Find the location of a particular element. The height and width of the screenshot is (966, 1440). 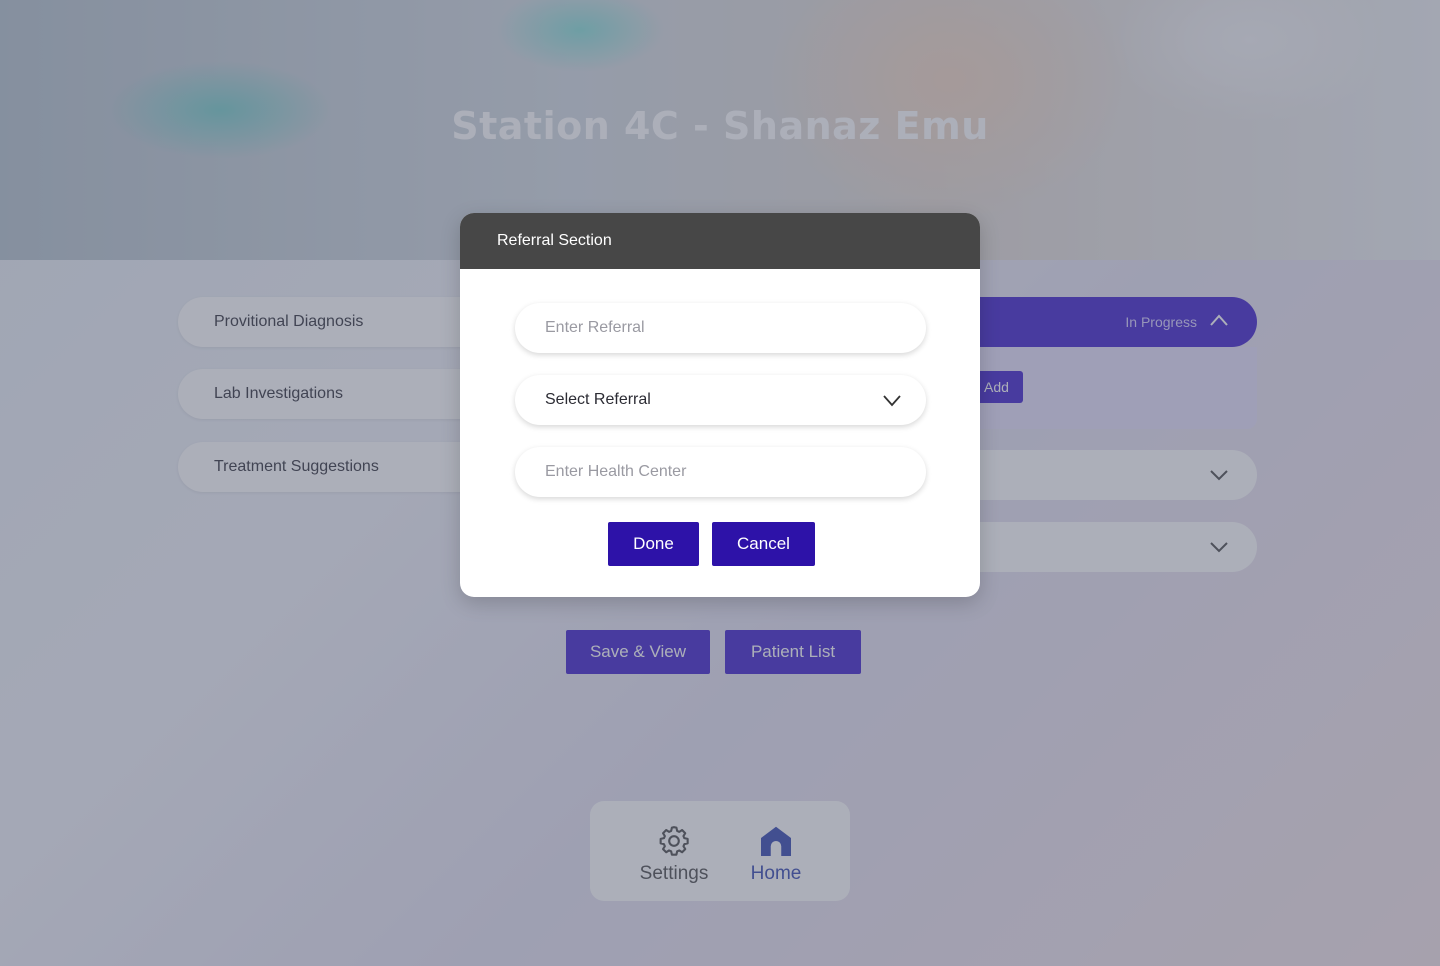

cancel-button: Cancel is located at coordinates (763, 544).